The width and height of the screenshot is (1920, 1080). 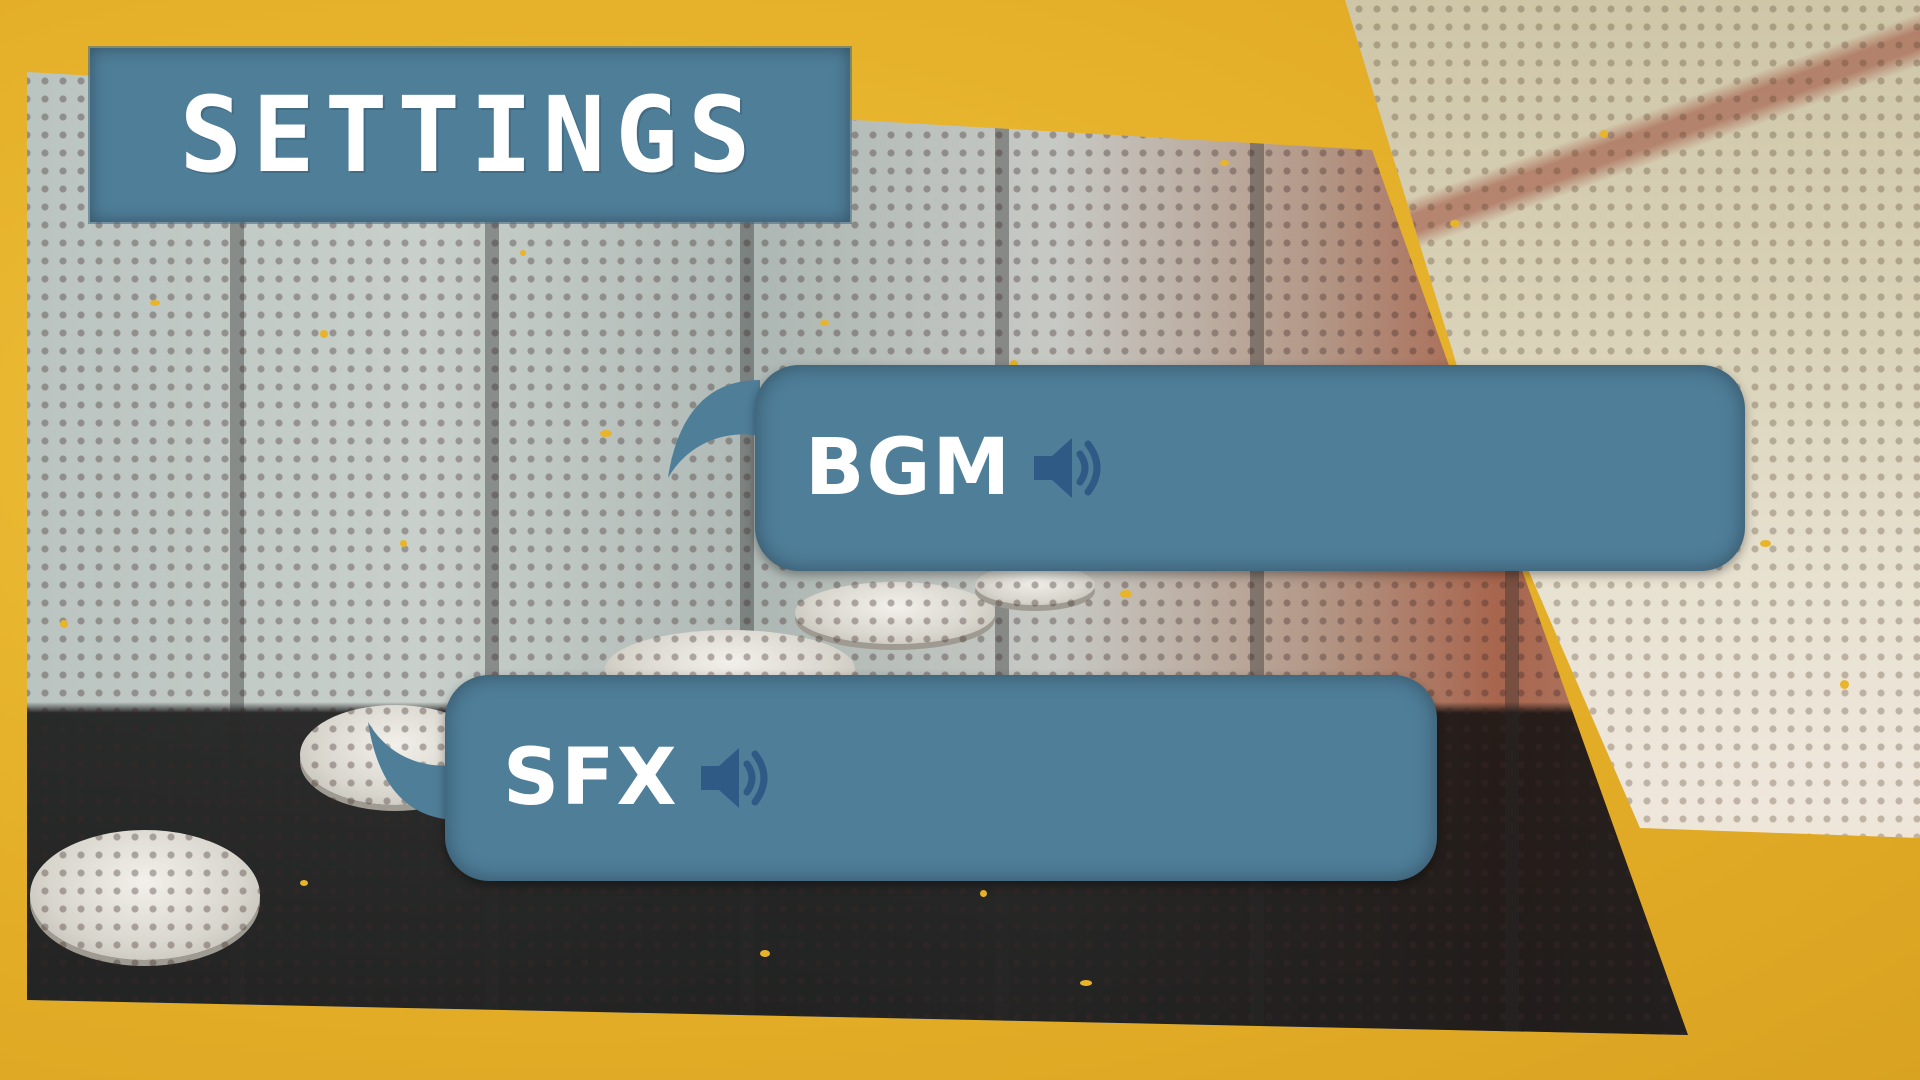 I want to click on bgm-bubble-tail, so click(x=714, y=429).